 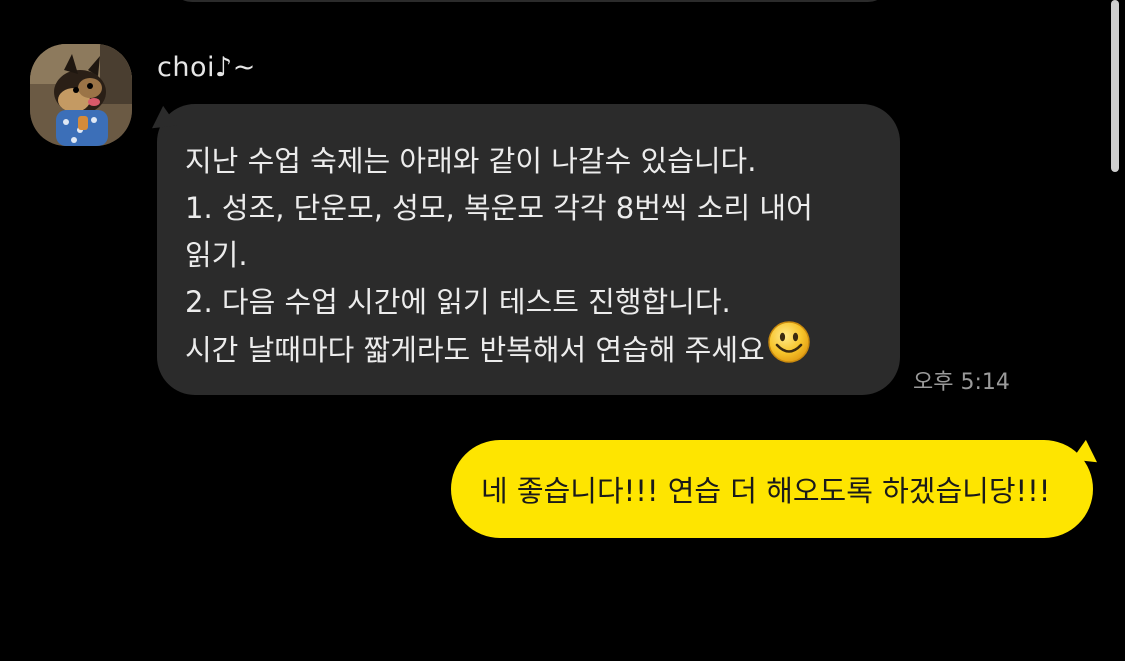 I want to click on message-line-with-emoji: 시간 날때마다 짧게라도 반복해서 연습해 주세요, so click(x=529, y=349).